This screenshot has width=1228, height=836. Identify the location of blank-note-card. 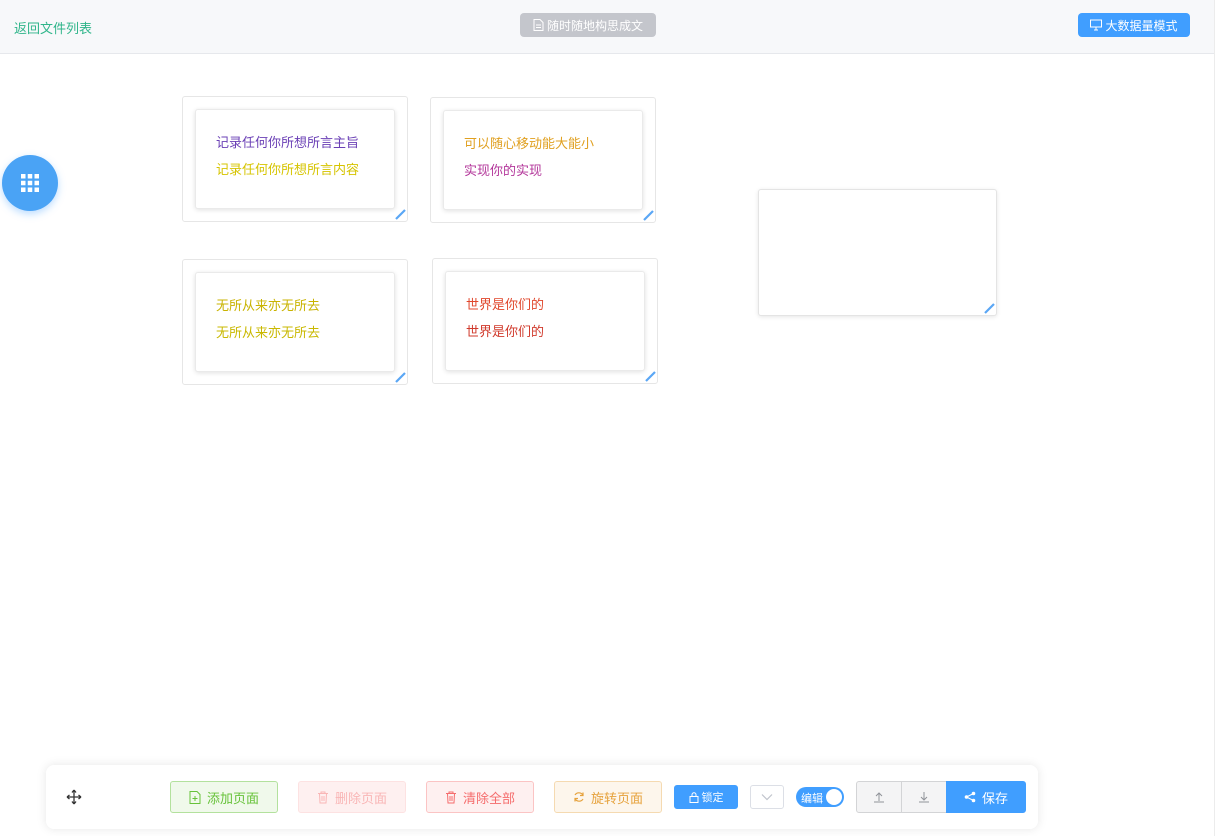
(877, 252).